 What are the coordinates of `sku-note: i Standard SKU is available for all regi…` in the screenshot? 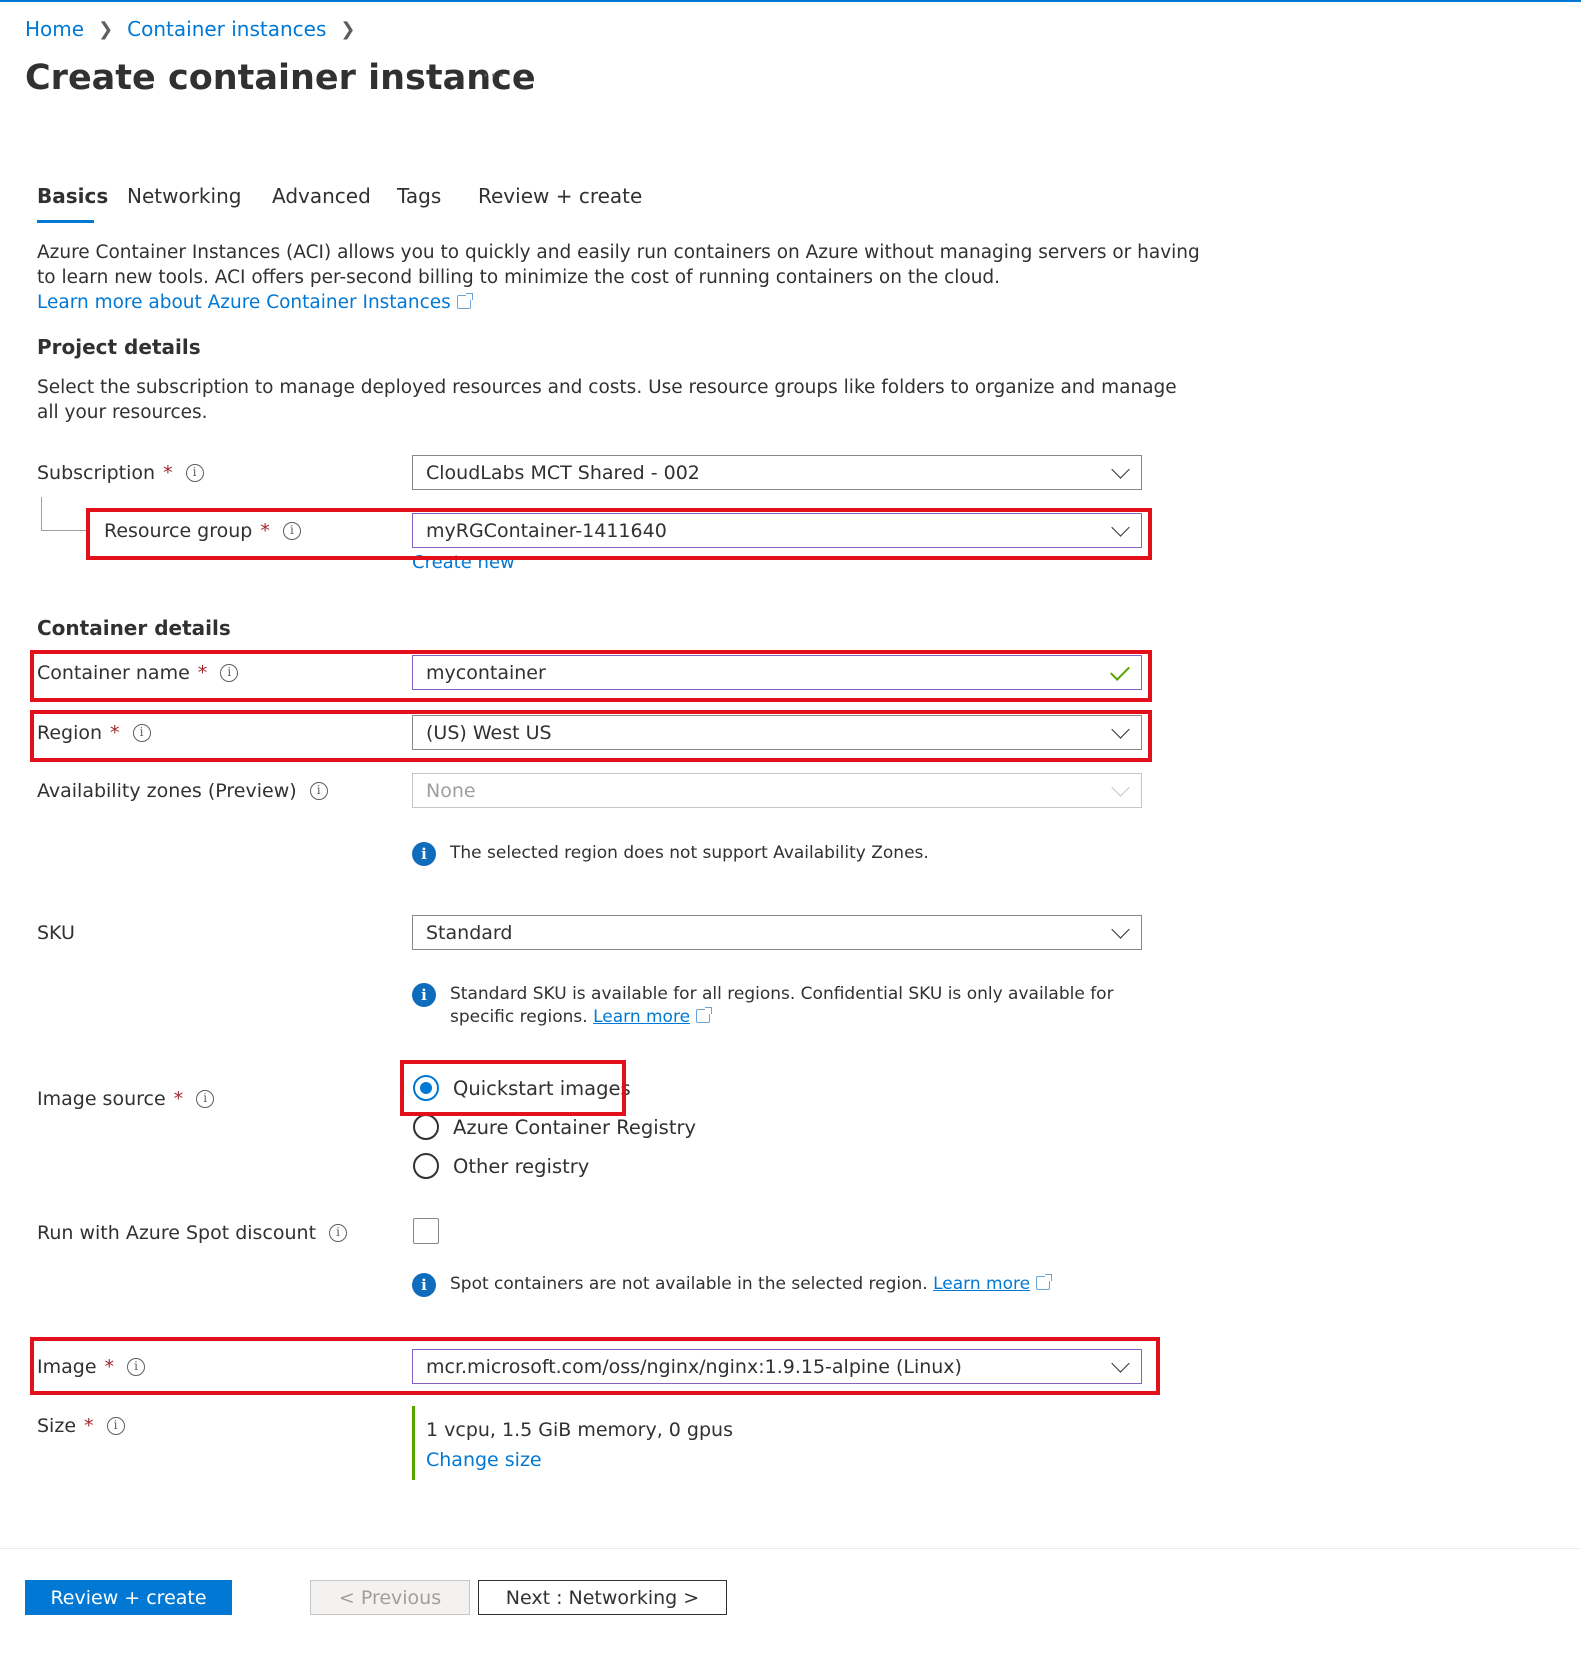 It's located at (763, 1006).